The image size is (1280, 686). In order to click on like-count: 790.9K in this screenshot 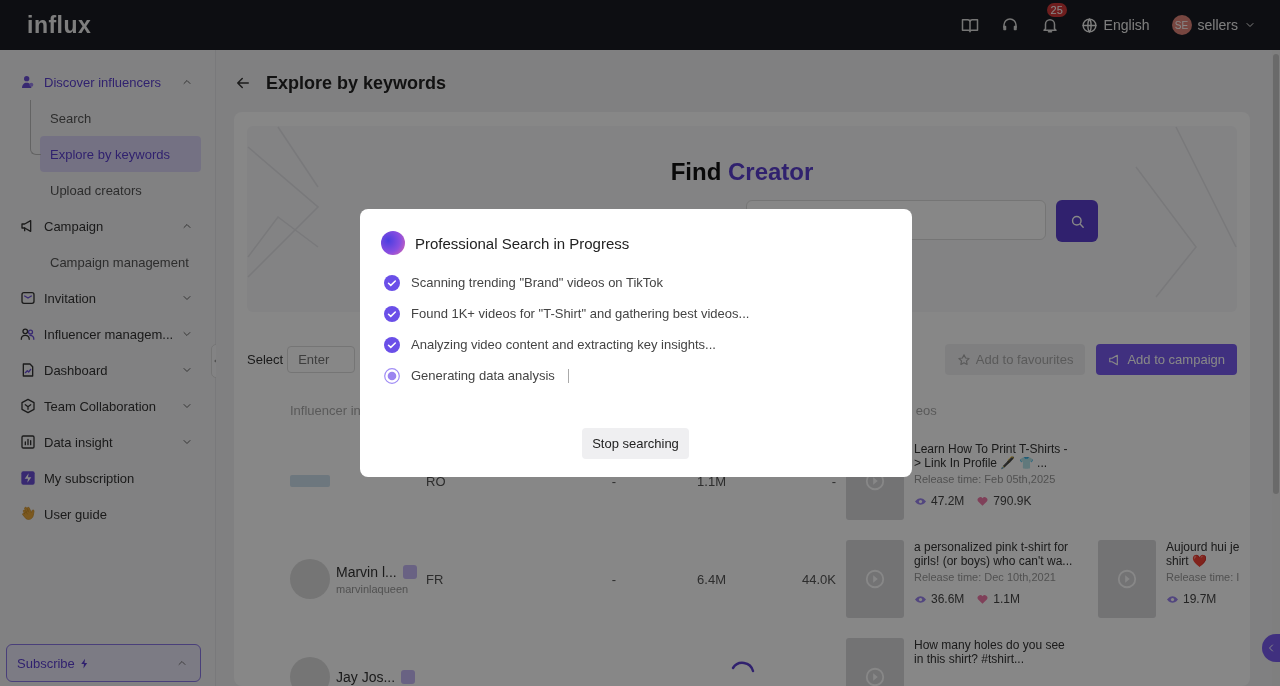, I will do `click(1012, 501)`.